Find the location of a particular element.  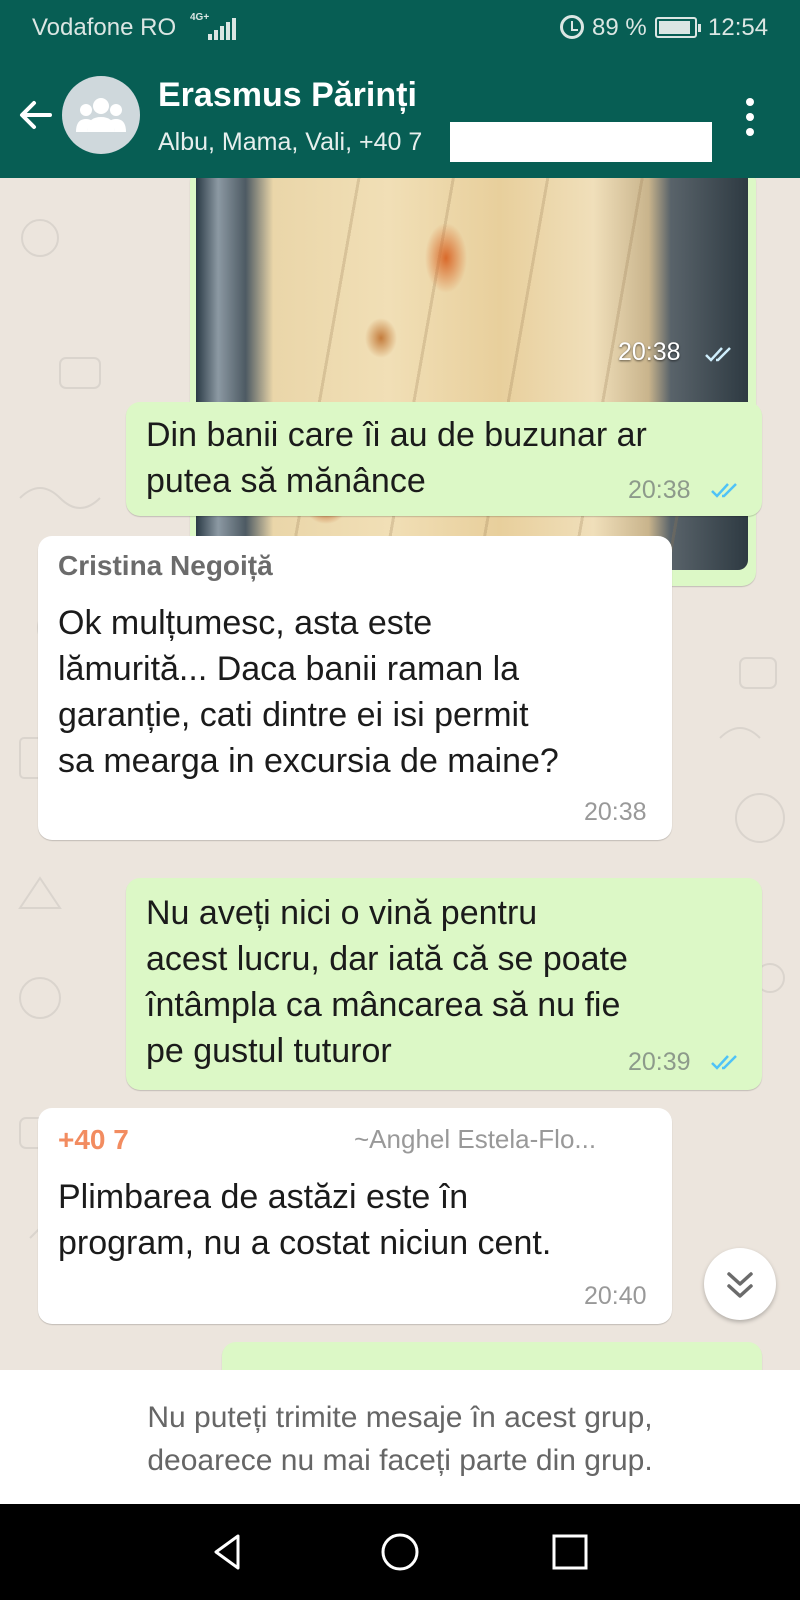

message-text-line: lămurită... Daca banii raman la is located at coordinates (289, 669).